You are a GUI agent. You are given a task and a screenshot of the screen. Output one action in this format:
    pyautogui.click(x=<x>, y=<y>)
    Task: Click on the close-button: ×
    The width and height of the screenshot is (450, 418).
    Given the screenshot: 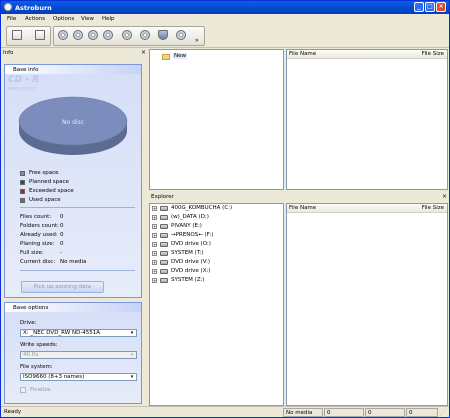 What is the action you would take?
    pyautogui.click(x=441, y=7)
    